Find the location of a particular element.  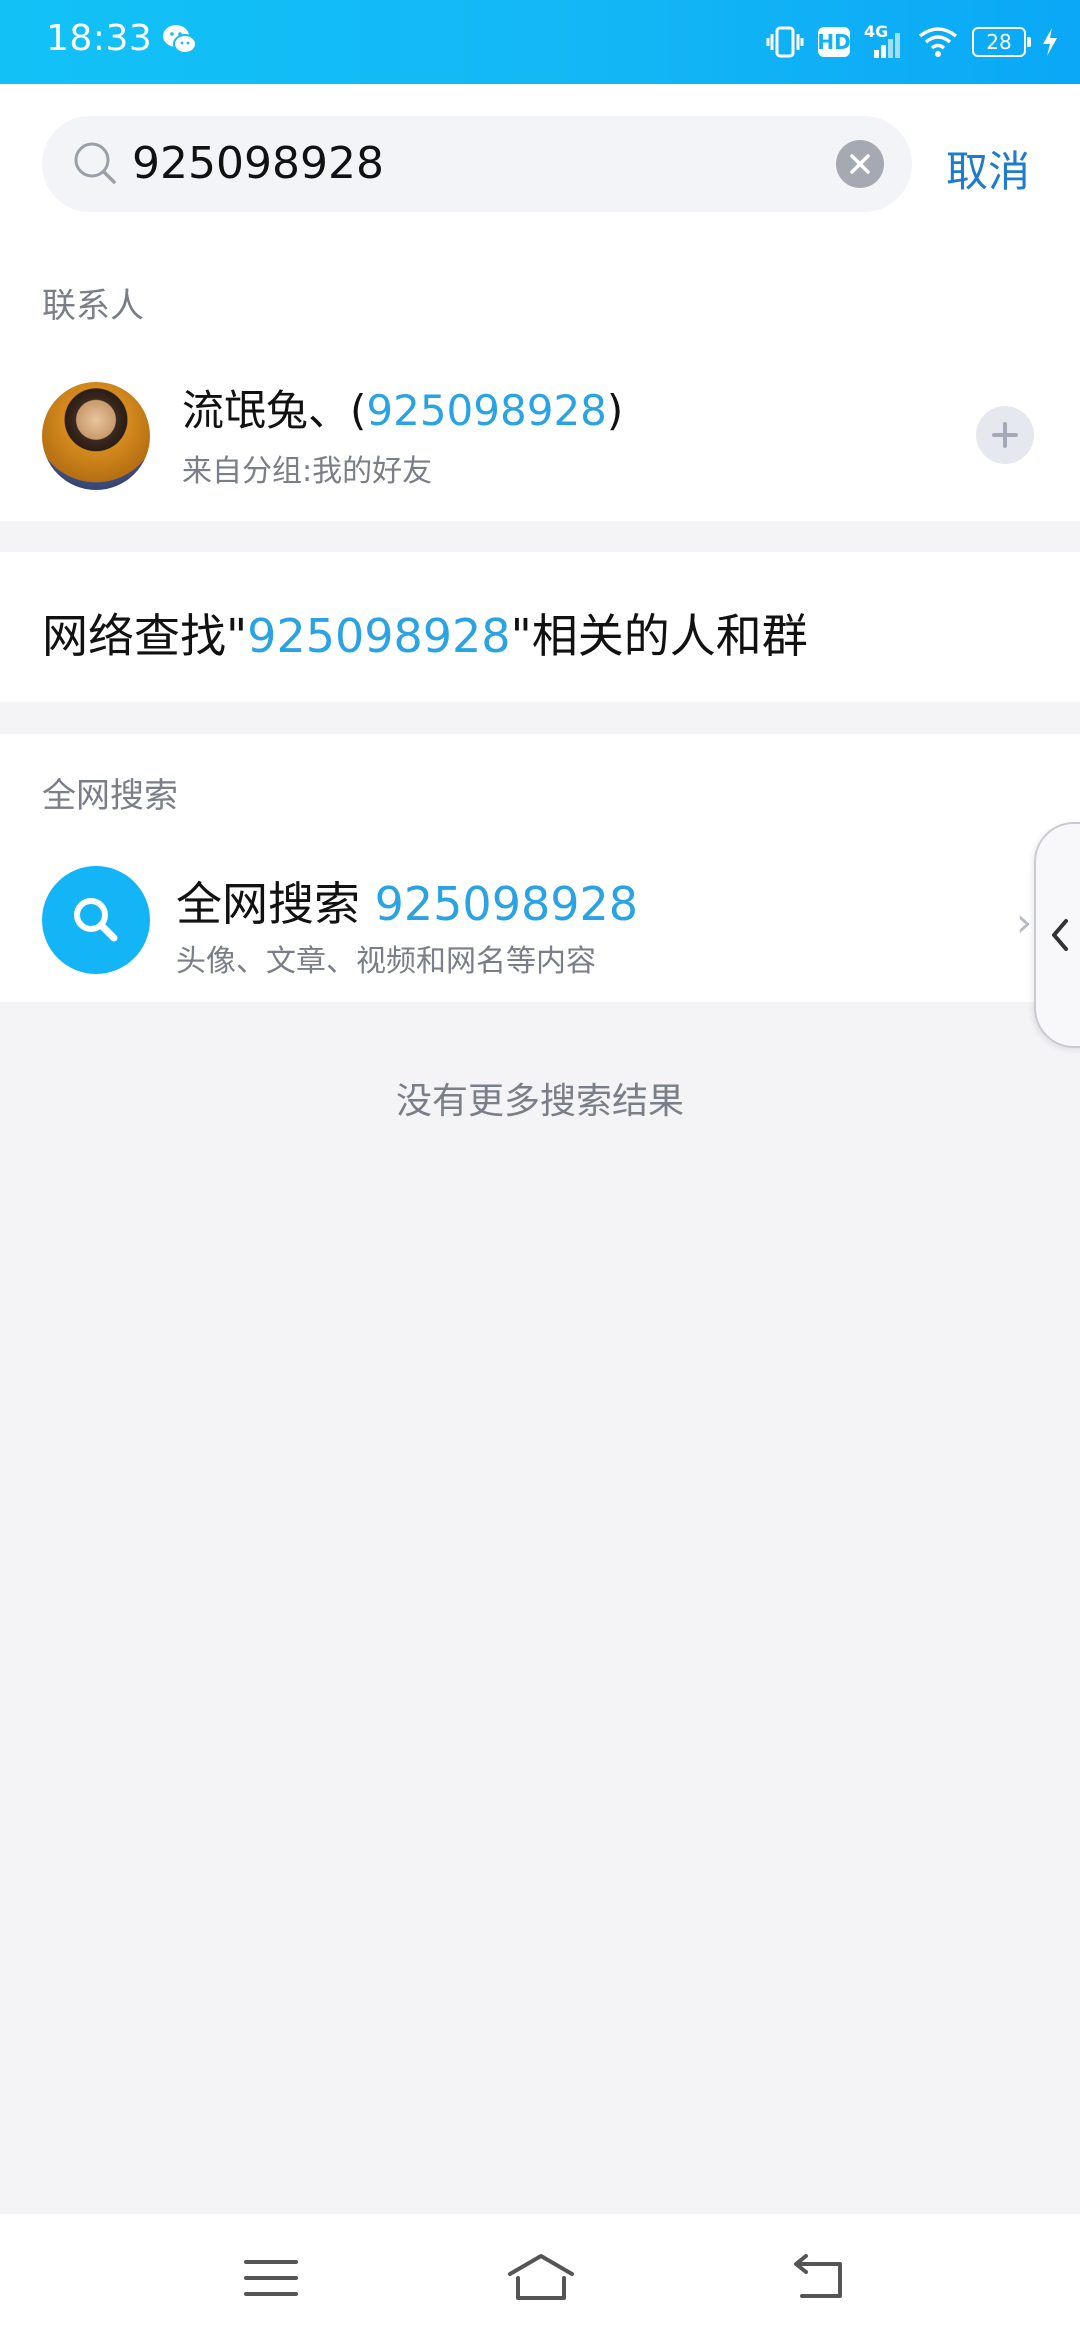

web-search-title: 全网搜索 925098928 is located at coordinates (407, 901).